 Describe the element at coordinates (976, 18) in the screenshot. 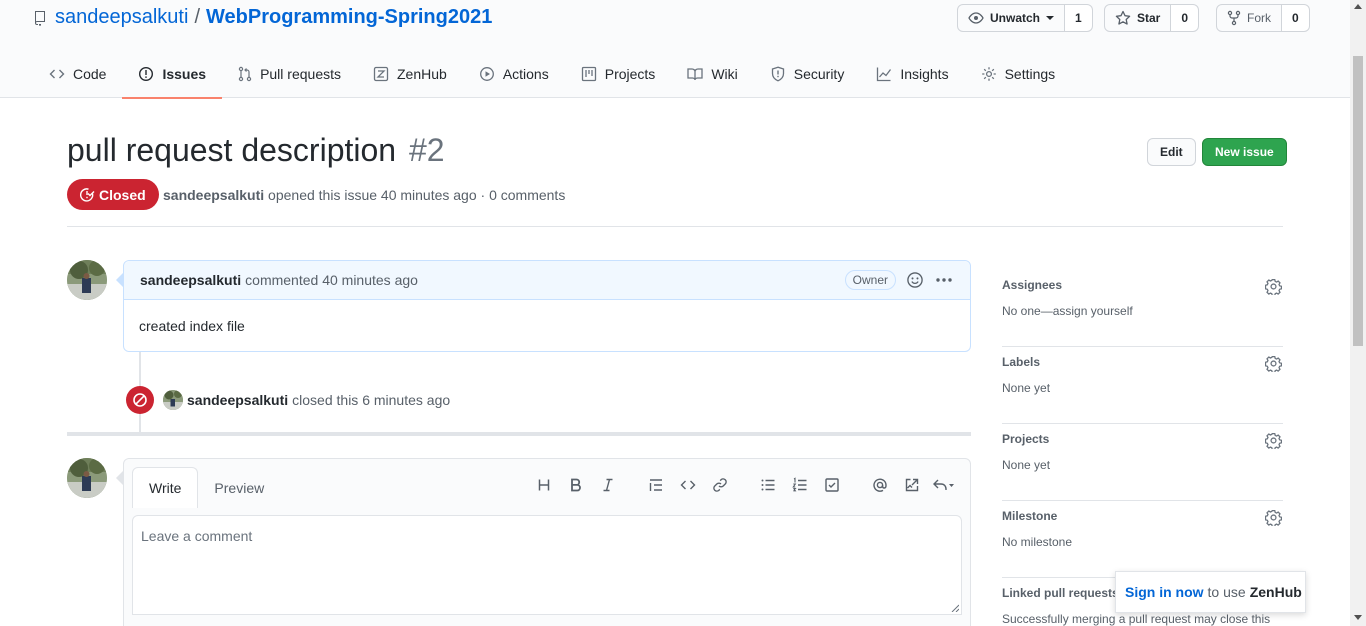

I see `eye-icon` at that location.